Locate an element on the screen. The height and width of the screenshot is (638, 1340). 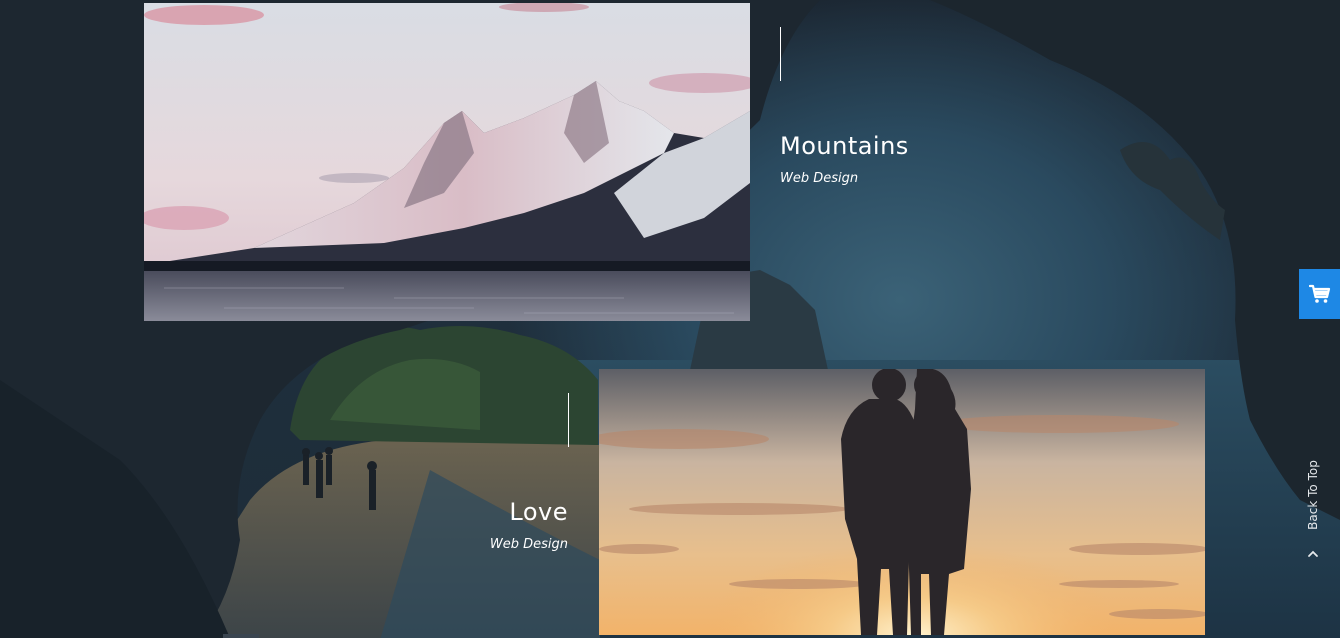
cart-button is located at coordinates (1319, 294).